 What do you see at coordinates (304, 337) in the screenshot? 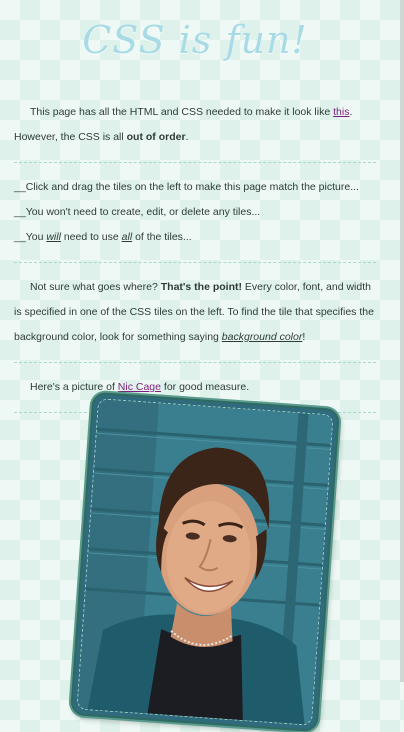
I see `note-text-3: !` at bounding box center [304, 337].